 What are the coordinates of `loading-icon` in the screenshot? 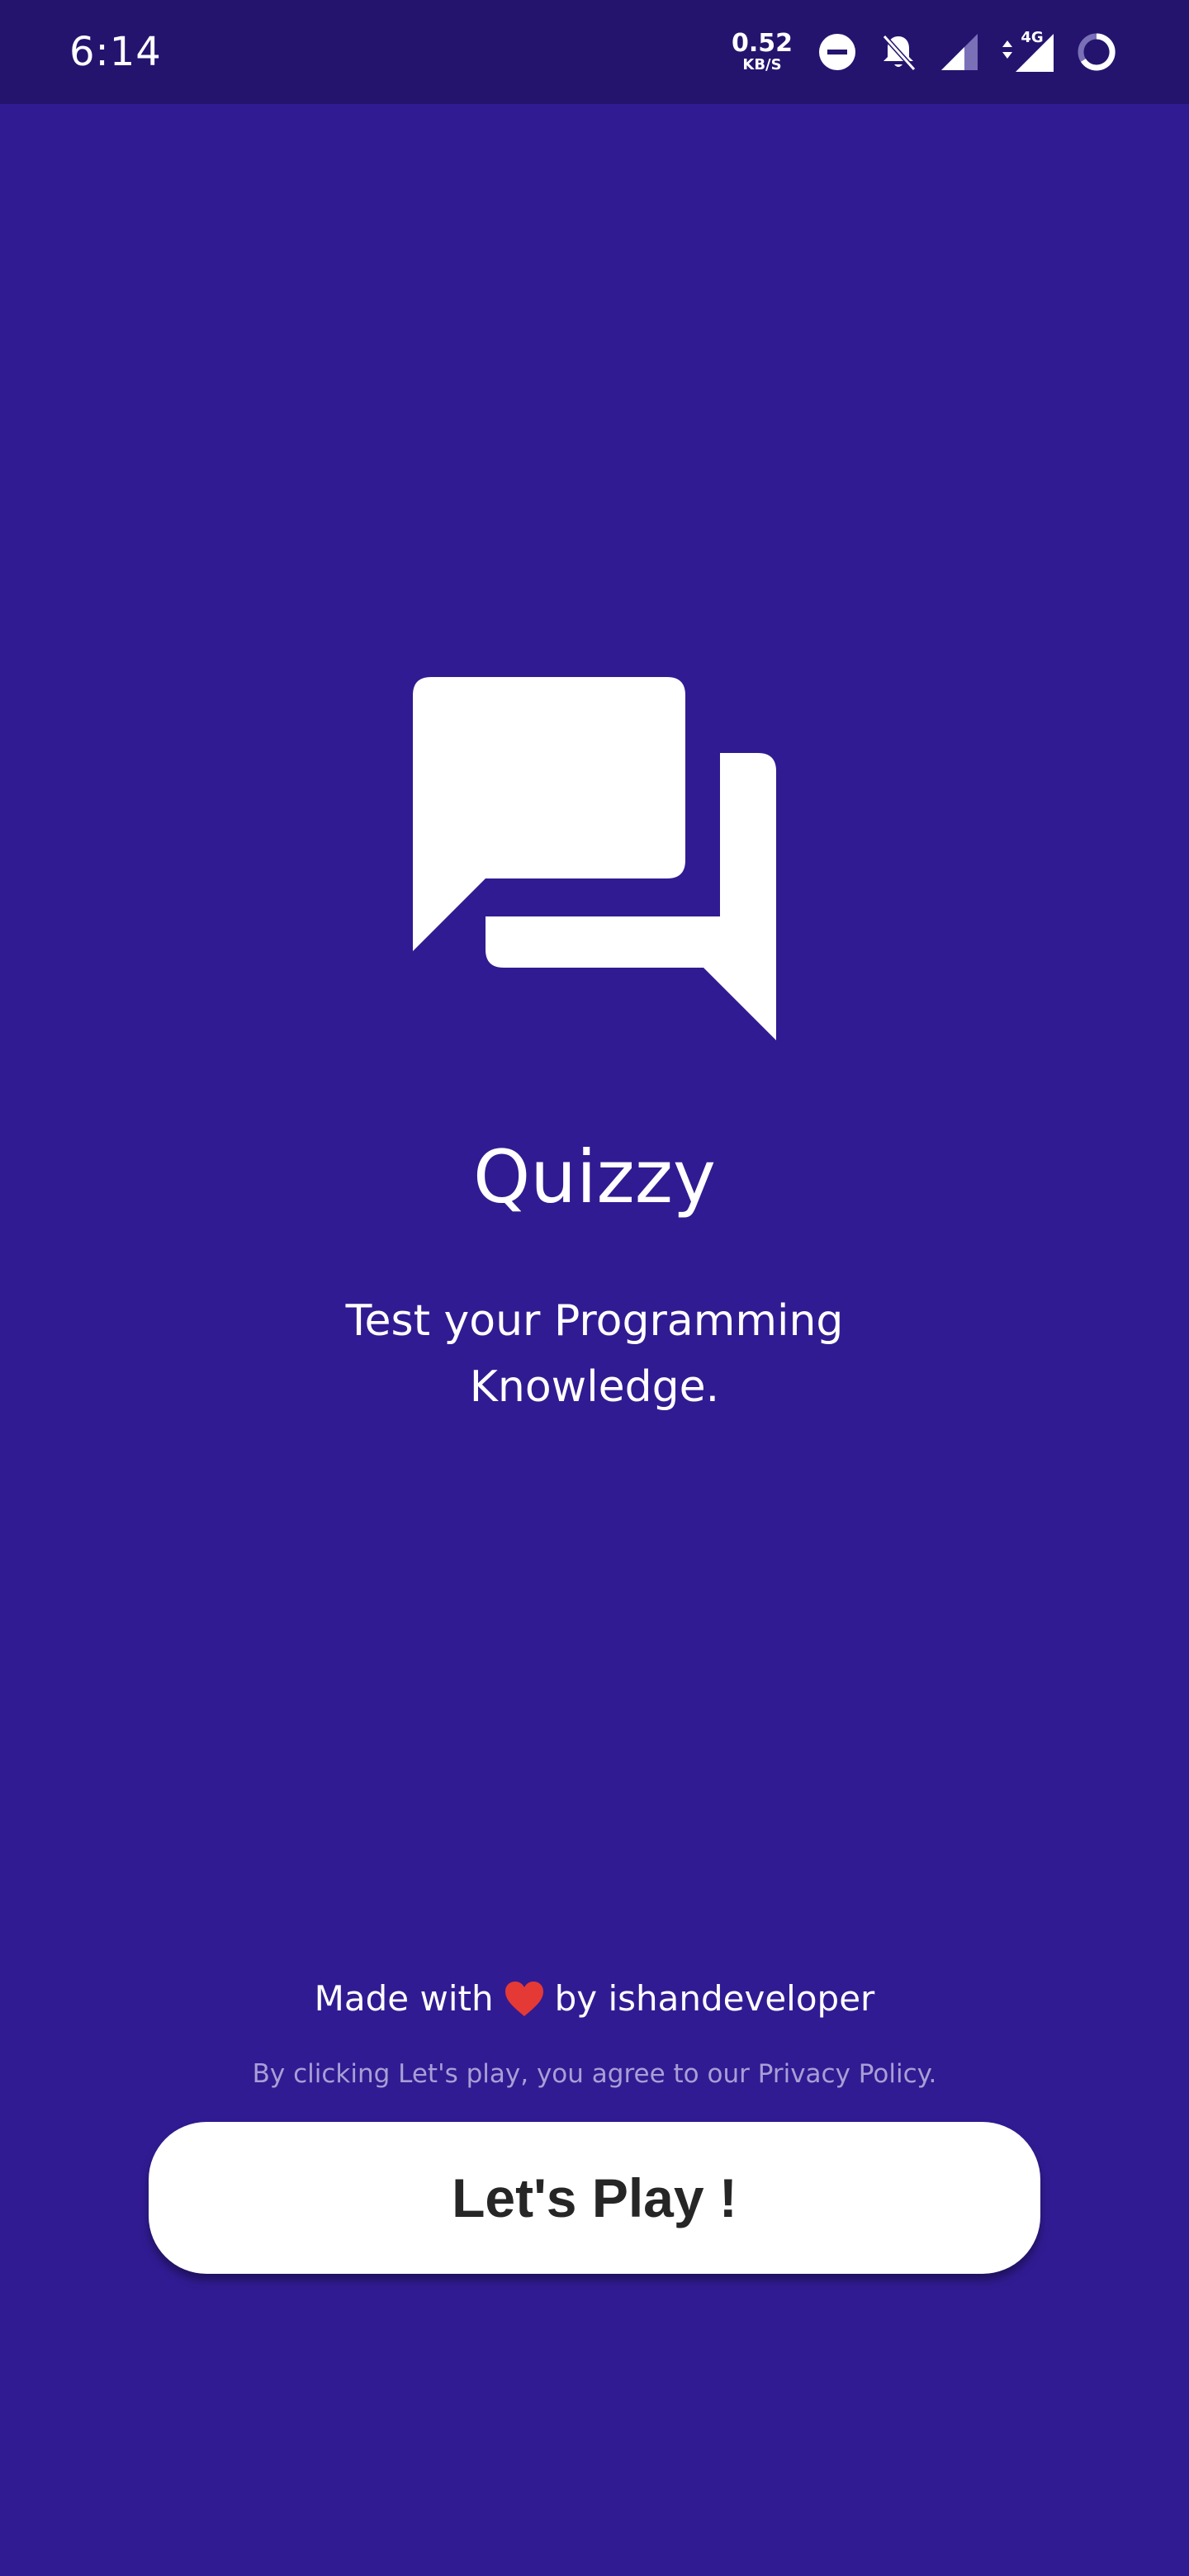 It's located at (1096, 52).